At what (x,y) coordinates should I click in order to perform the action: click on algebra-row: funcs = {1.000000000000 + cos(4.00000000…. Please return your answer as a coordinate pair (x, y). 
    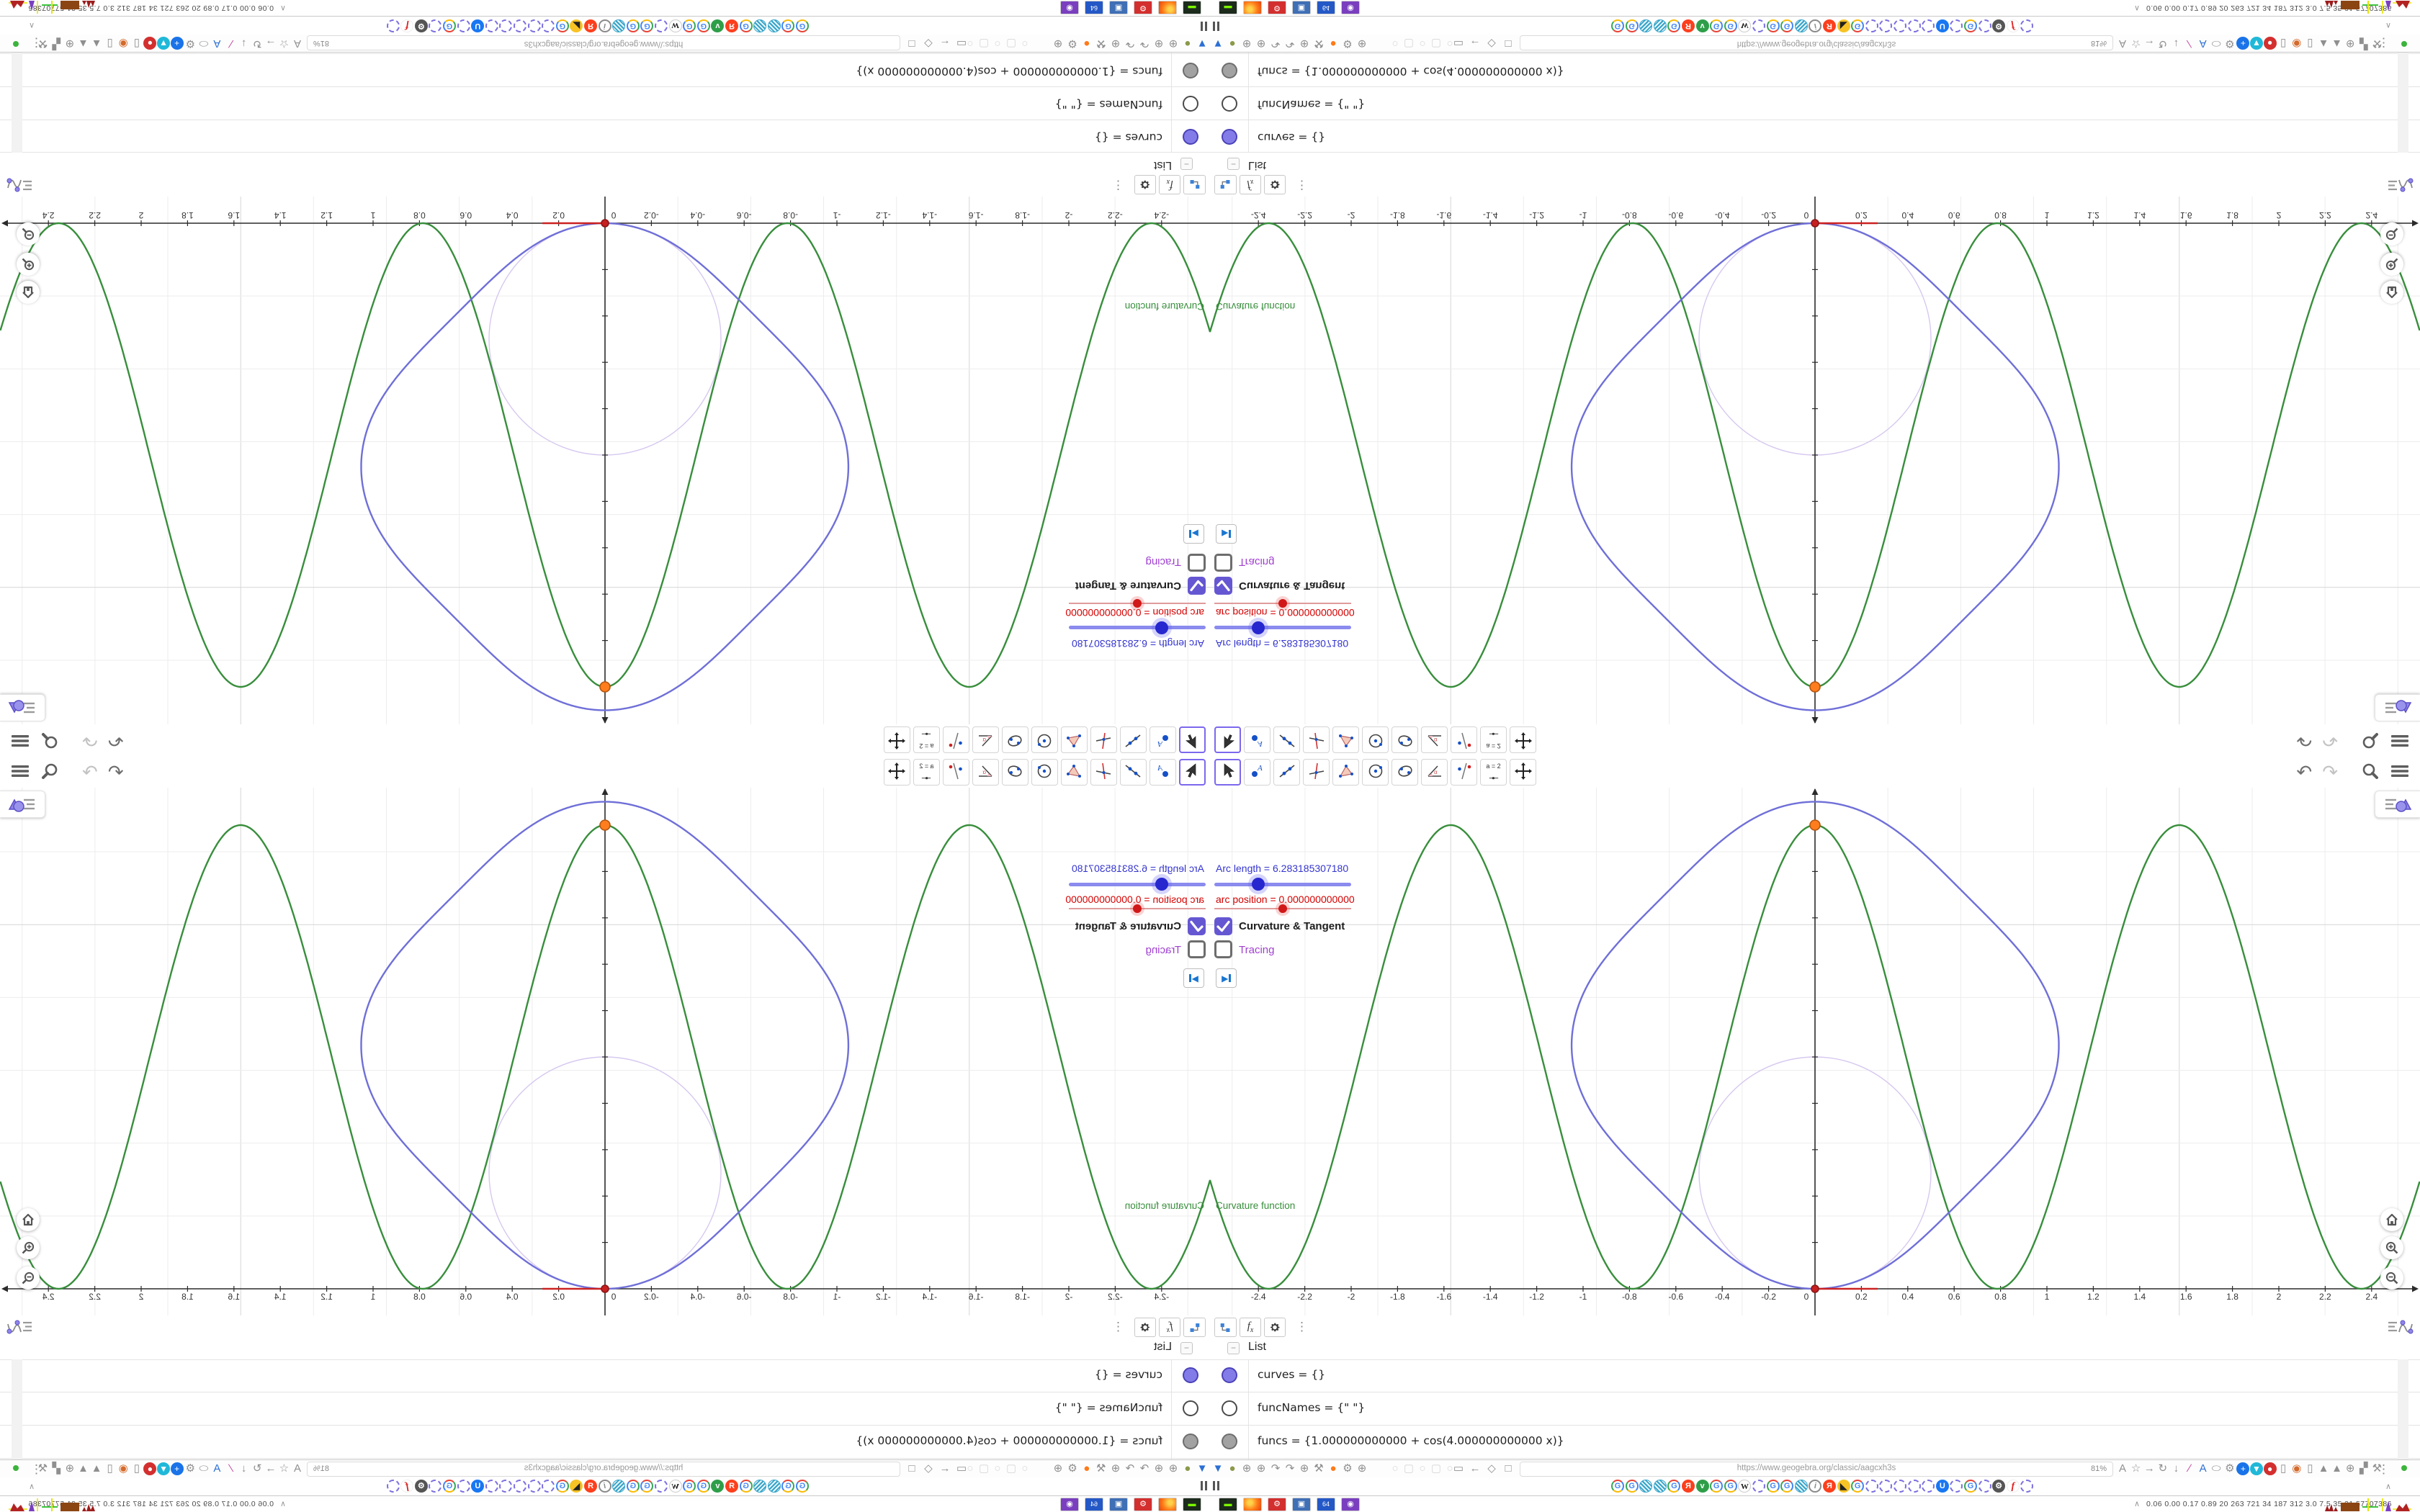
    Looking at the image, I should click on (1815, 69).